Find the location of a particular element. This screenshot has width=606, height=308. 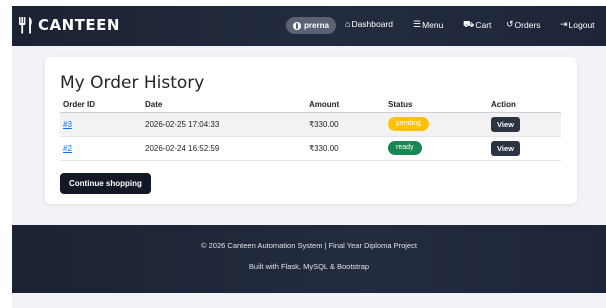

status-badge: pending is located at coordinates (408, 124).